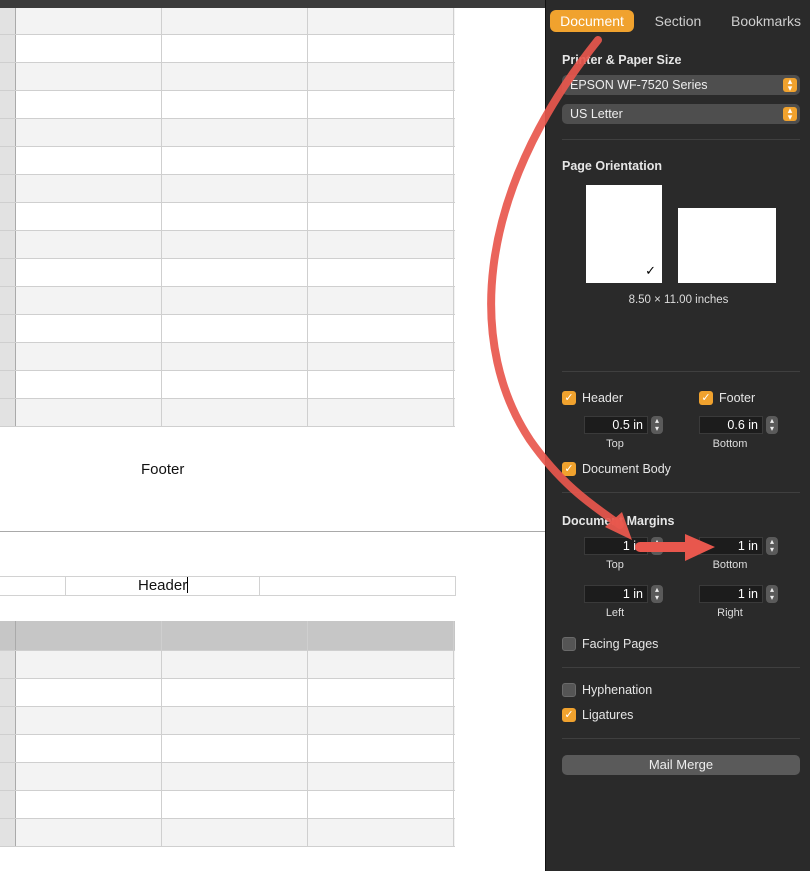 This screenshot has height=871, width=810. Describe the element at coordinates (596, 114) in the screenshot. I see `paper-size-value: US Letter` at that location.